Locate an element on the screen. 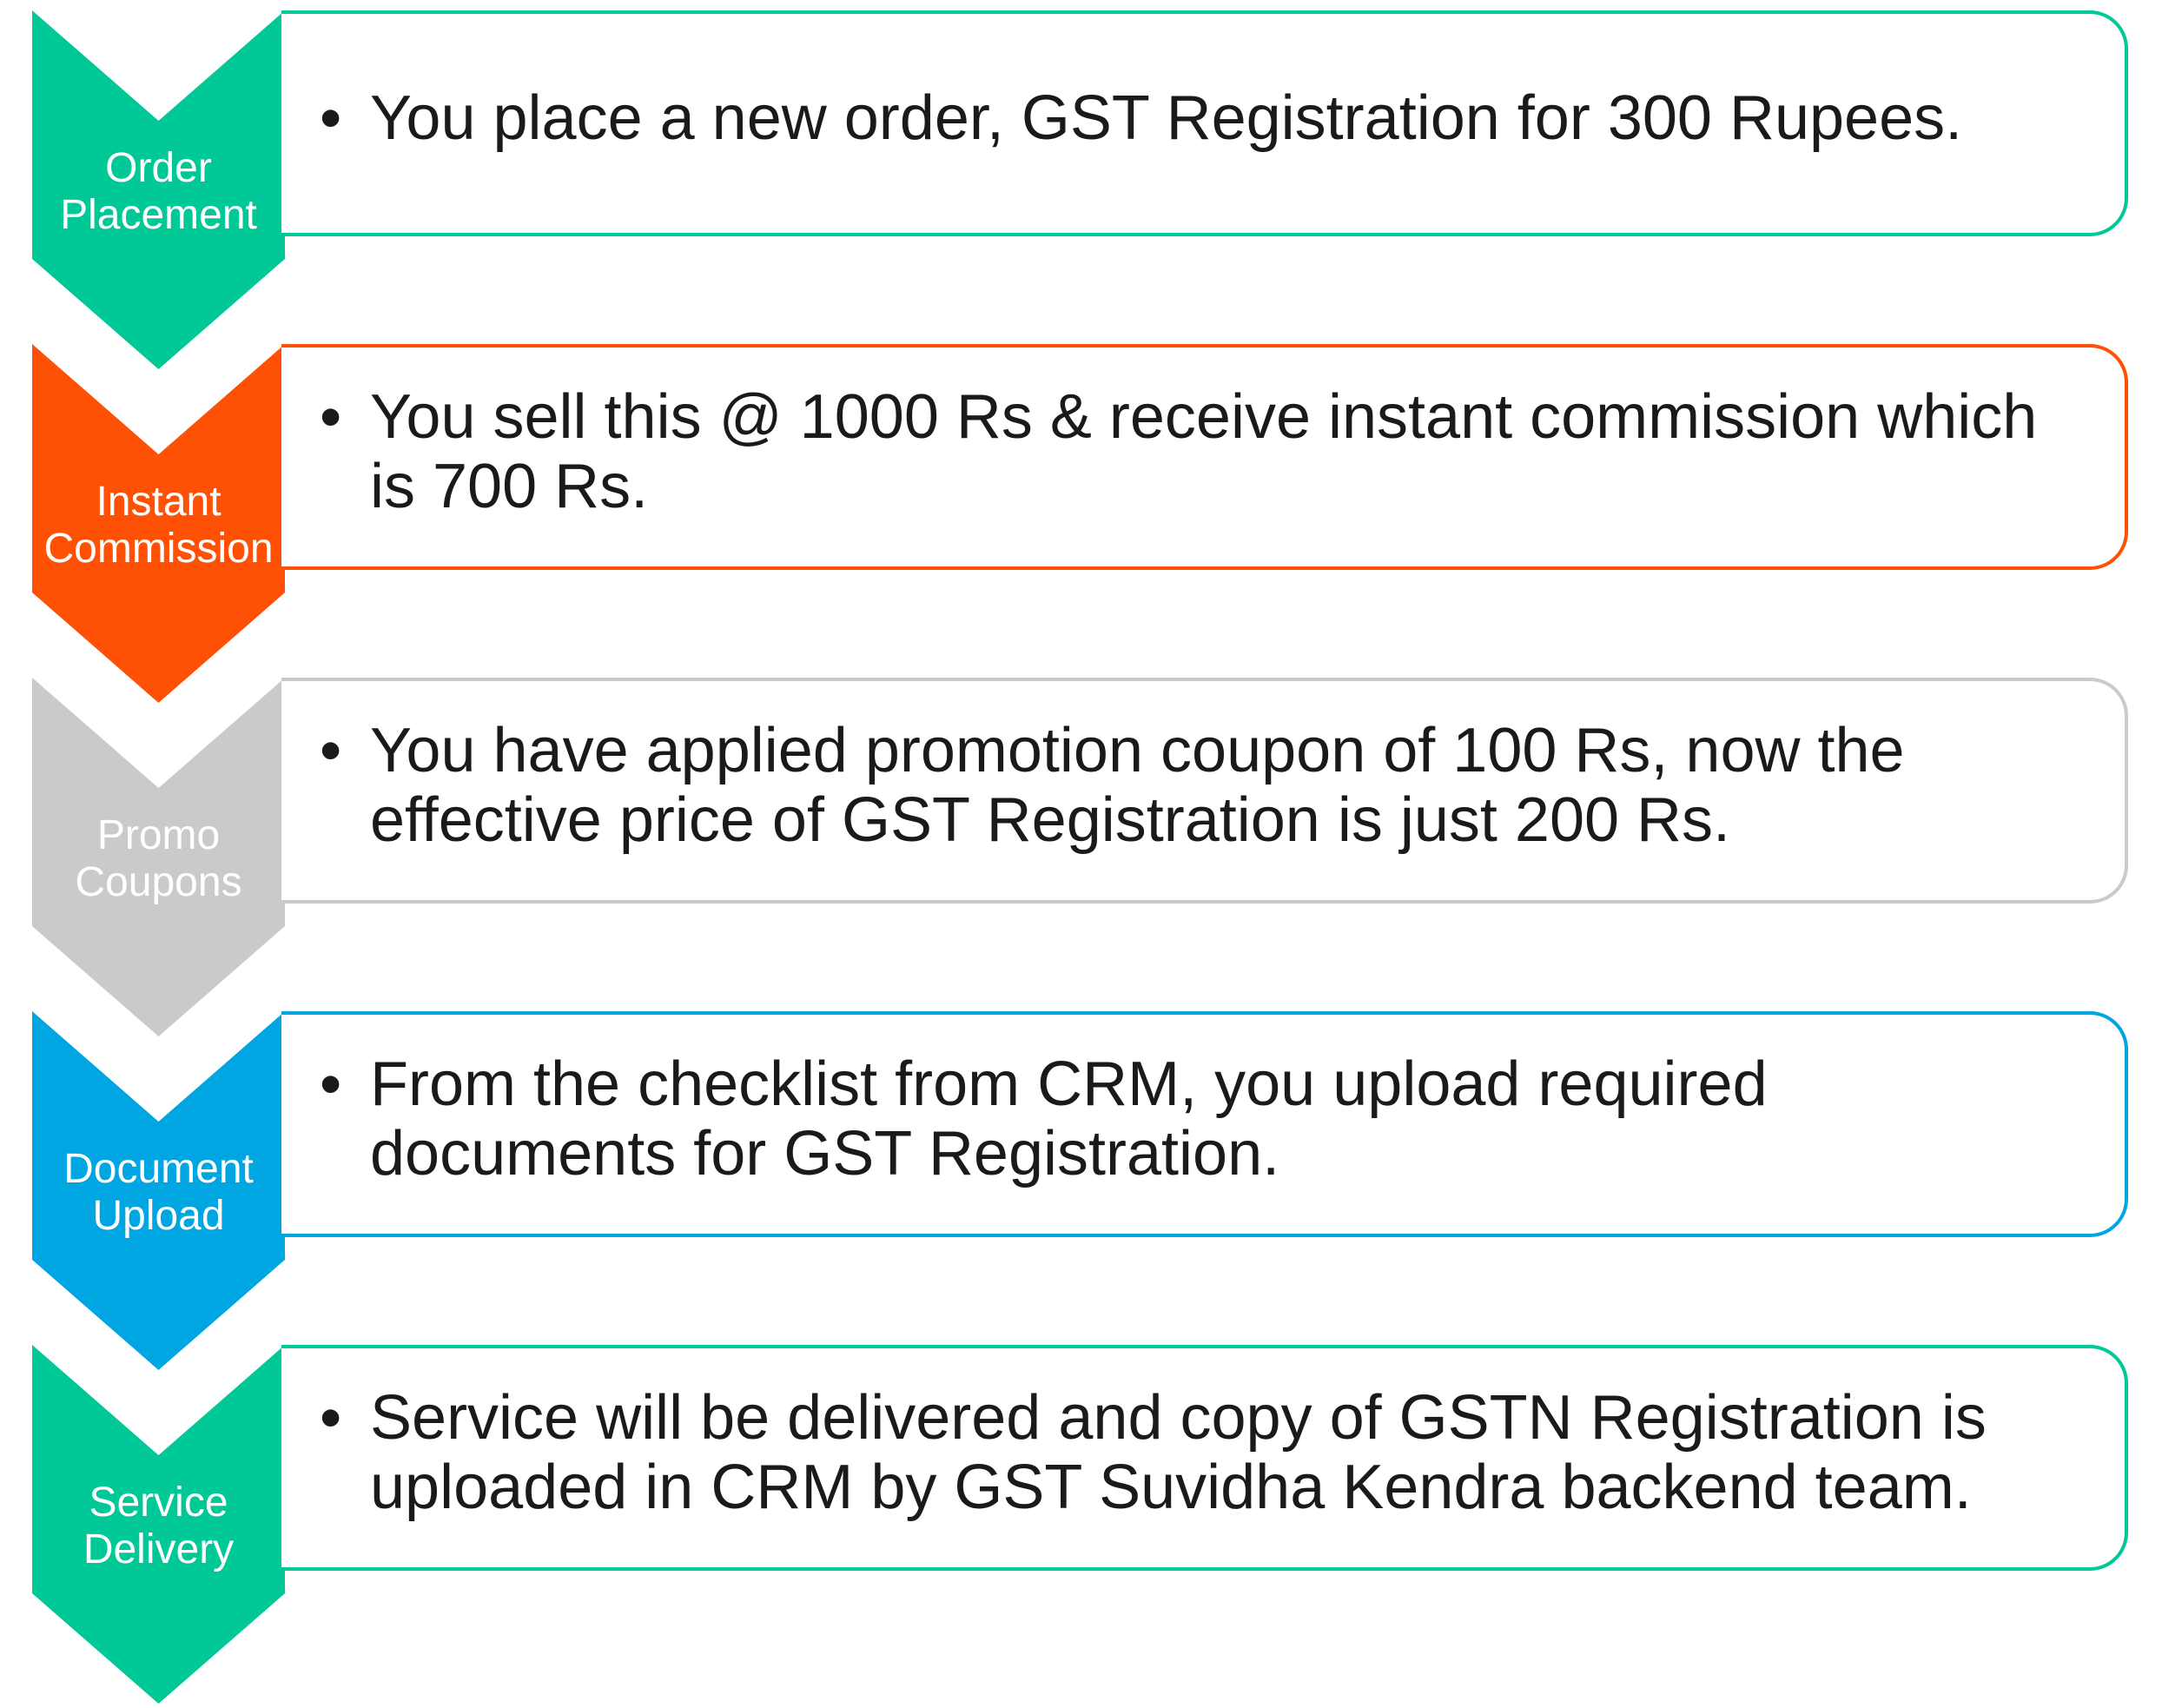  step-label-line2: Placement is located at coordinates (158, 215).